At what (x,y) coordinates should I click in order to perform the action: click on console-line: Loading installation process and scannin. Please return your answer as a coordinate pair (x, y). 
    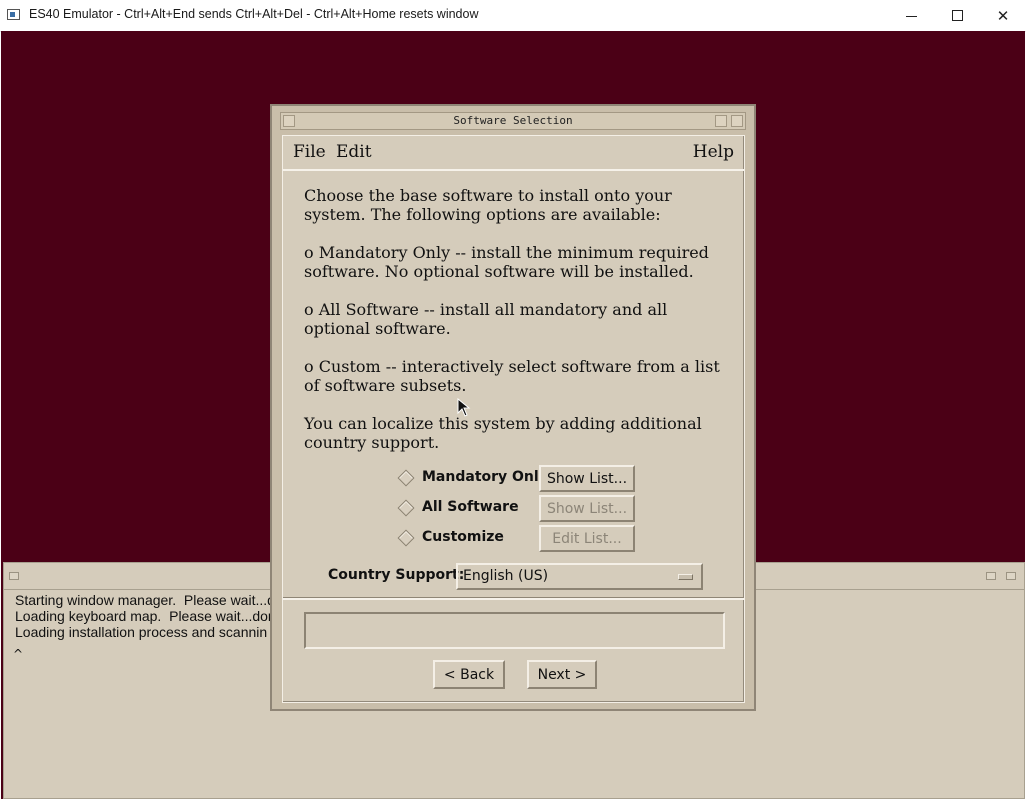
    Looking at the image, I should click on (141, 632).